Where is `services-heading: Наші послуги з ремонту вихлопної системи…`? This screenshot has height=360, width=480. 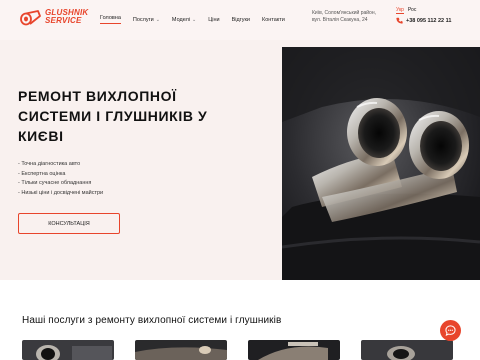
services-heading: Наші послуги з ремонту вихлопної системи… is located at coordinates (152, 320).